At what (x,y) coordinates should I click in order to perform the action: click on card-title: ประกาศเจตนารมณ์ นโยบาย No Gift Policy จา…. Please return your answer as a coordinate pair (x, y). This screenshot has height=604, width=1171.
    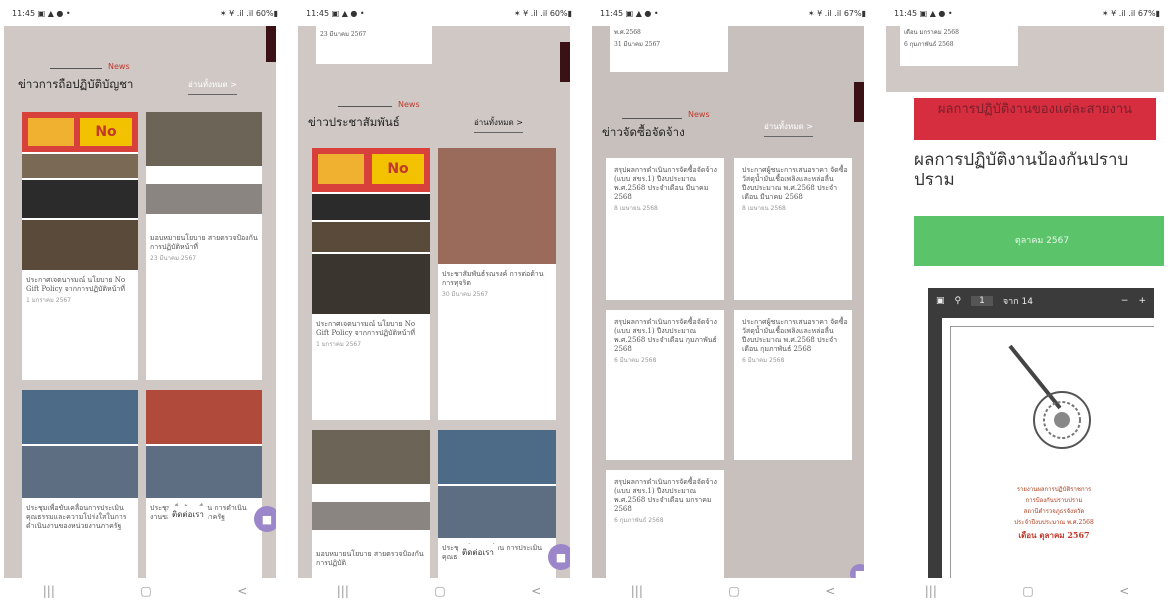
    Looking at the image, I should click on (366, 328).